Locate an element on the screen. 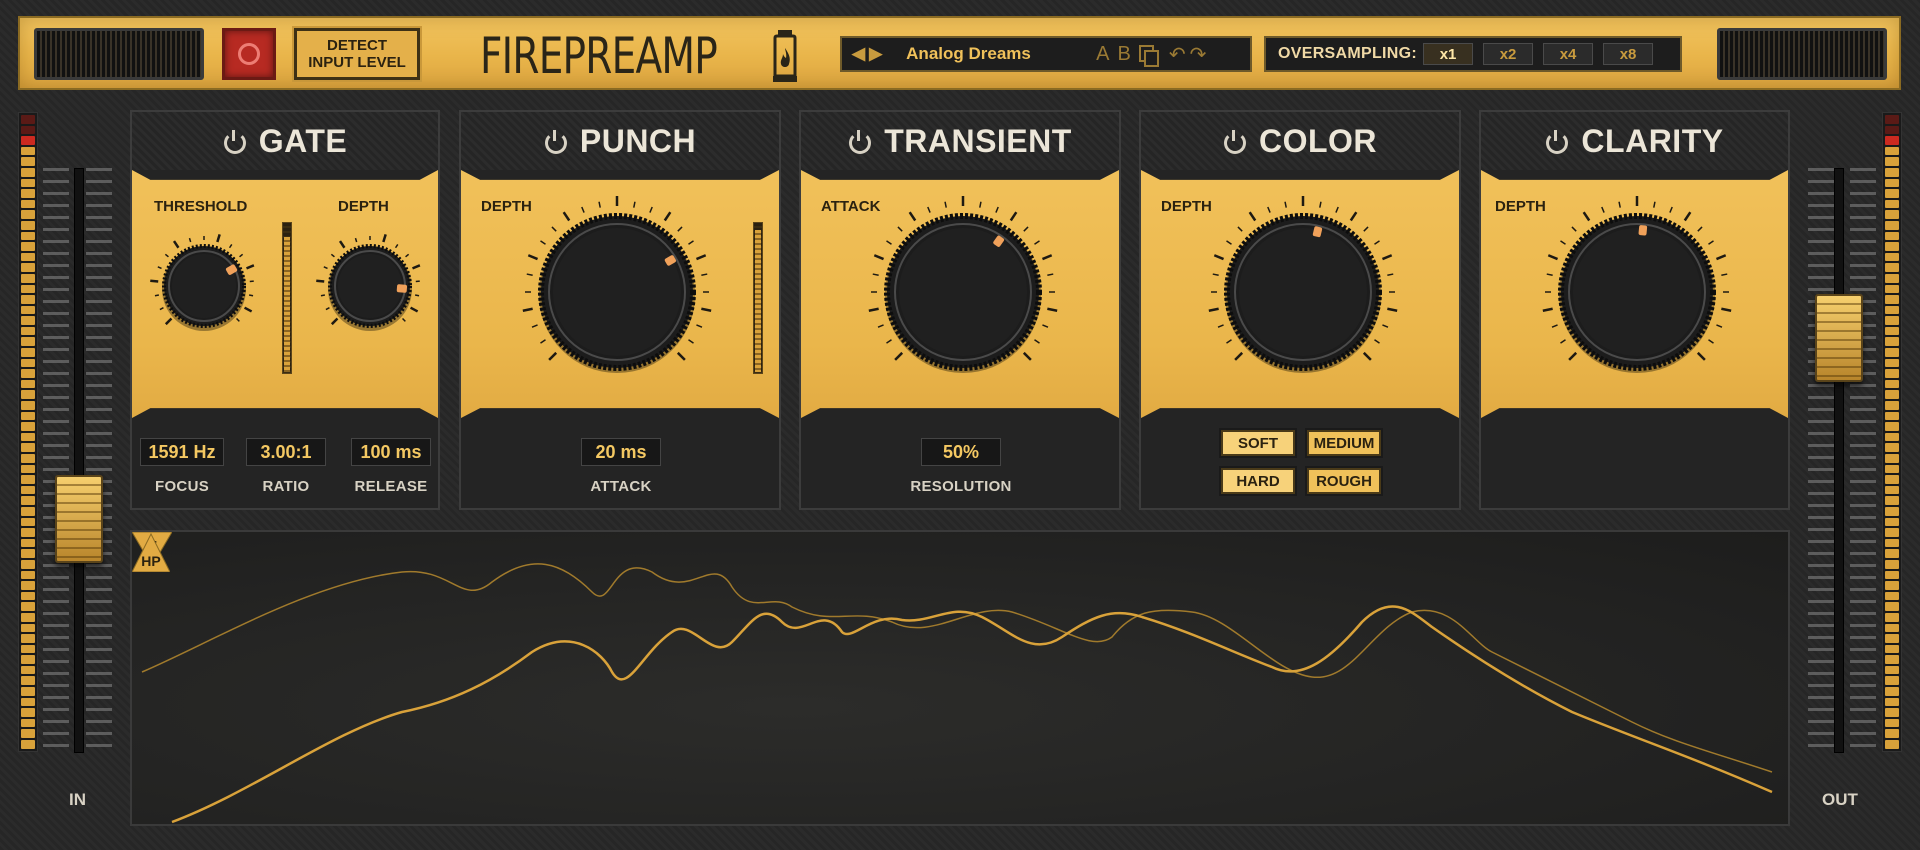  detect-input-level-button: DETECT INPUT LEVEL is located at coordinates (357, 54).